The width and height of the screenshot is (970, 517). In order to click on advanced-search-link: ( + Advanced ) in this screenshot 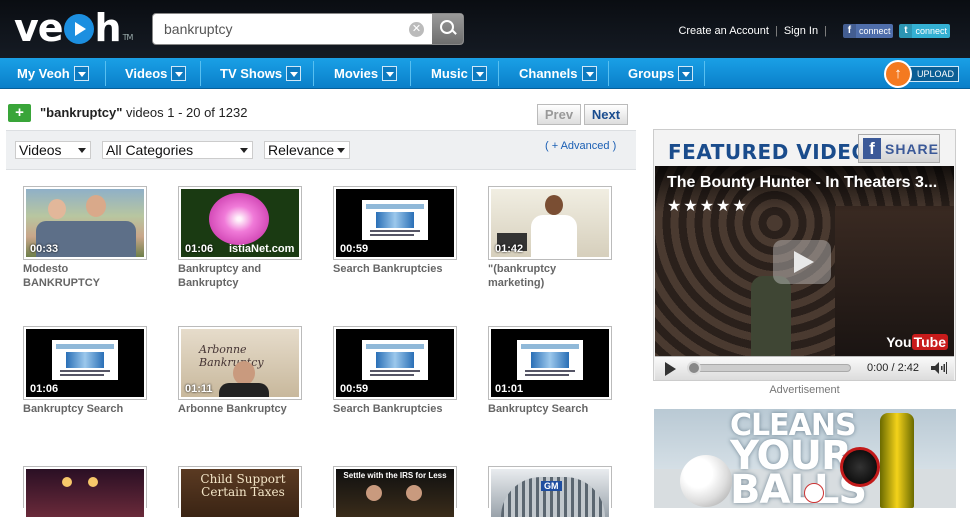, I will do `click(580, 146)`.